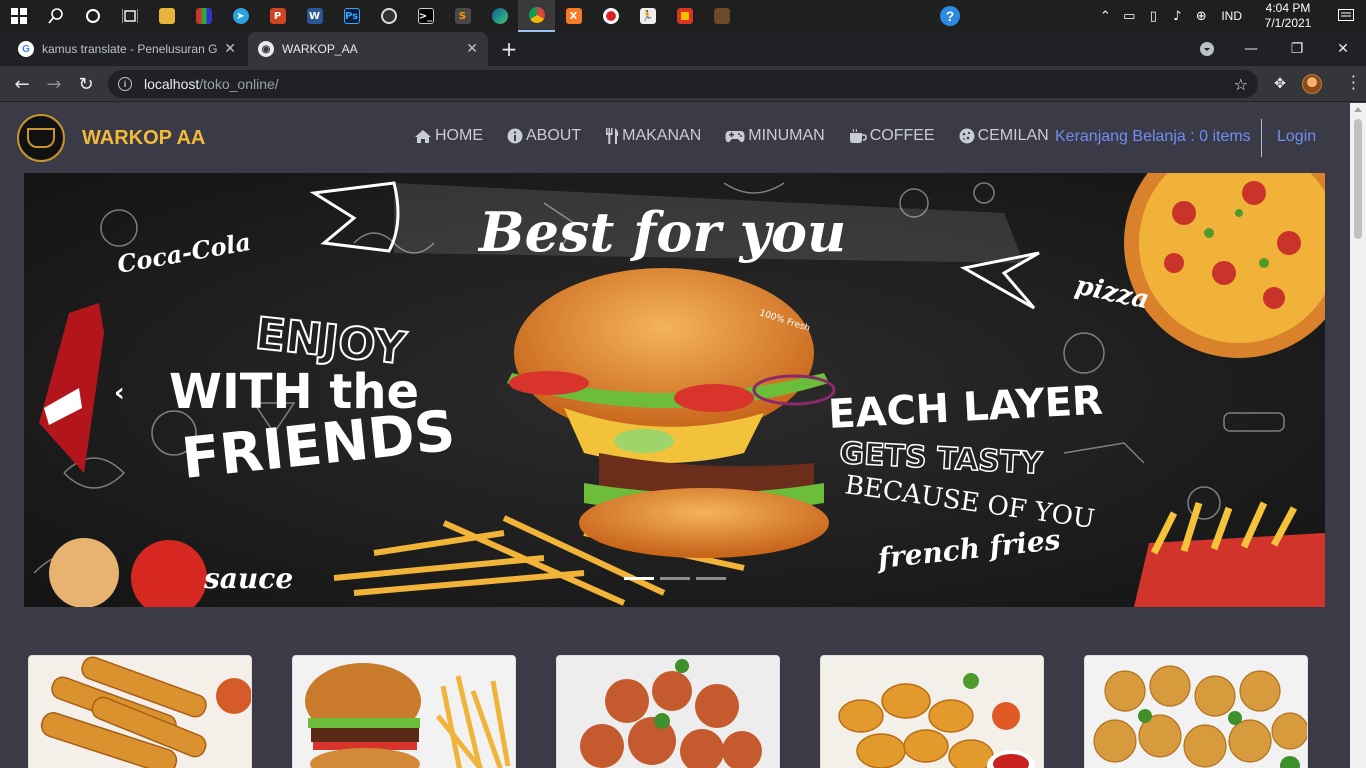 The height and width of the screenshot is (768, 1366). What do you see at coordinates (1201, 16) in the screenshot?
I see `globe-icon: ⊕` at bounding box center [1201, 16].